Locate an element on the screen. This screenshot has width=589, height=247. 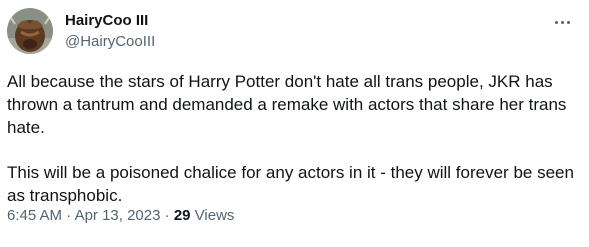
avatar is located at coordinates (30, 31).